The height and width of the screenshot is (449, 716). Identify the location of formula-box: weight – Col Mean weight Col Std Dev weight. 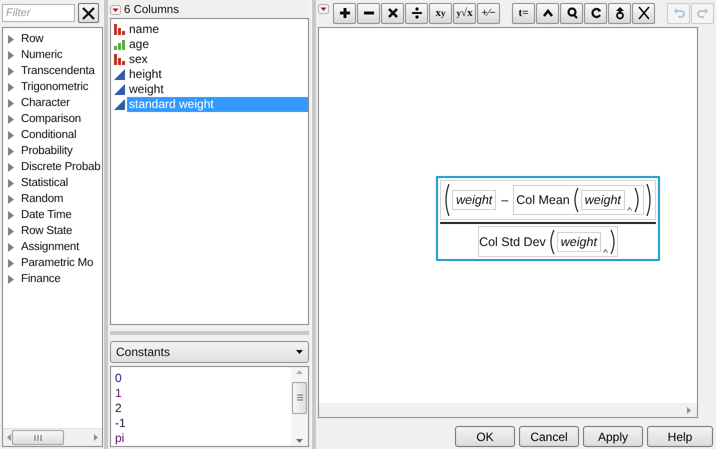
(548, 218).